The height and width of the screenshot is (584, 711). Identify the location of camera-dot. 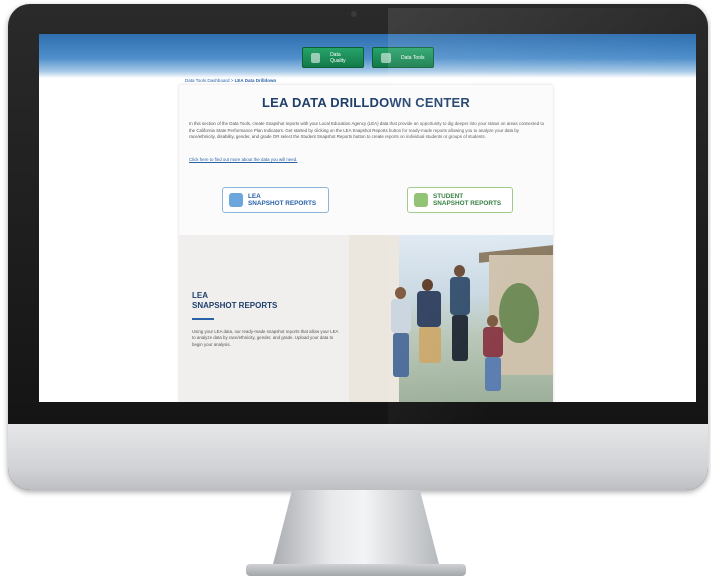
(354, 14).